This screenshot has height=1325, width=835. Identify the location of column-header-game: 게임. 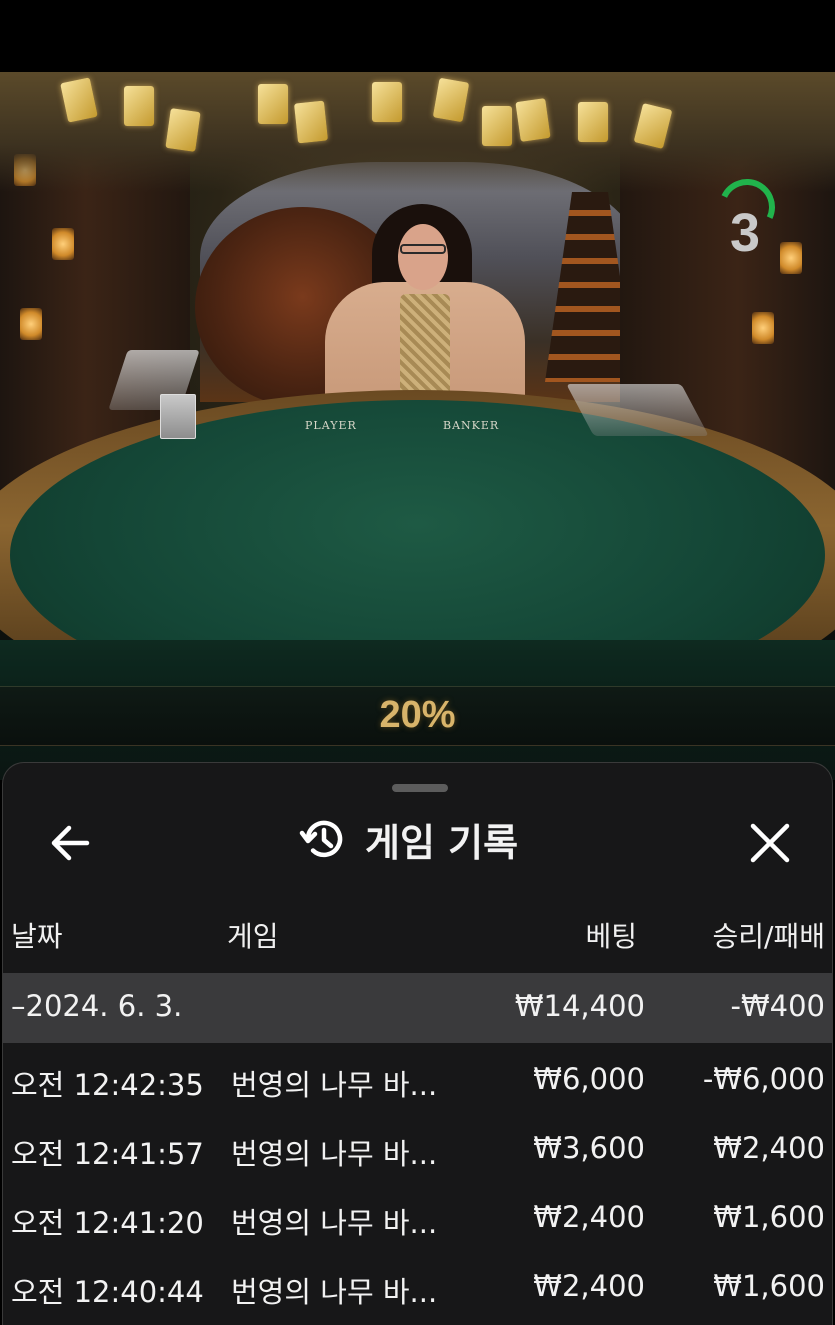
(253, 936).